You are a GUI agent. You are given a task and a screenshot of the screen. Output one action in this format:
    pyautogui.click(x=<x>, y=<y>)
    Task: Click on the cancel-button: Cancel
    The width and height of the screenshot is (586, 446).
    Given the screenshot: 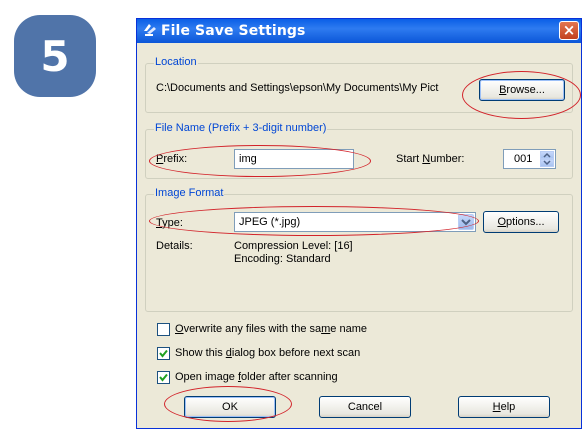 What is the action you would take?
    pyautogui.click(x=365, y=407)
    